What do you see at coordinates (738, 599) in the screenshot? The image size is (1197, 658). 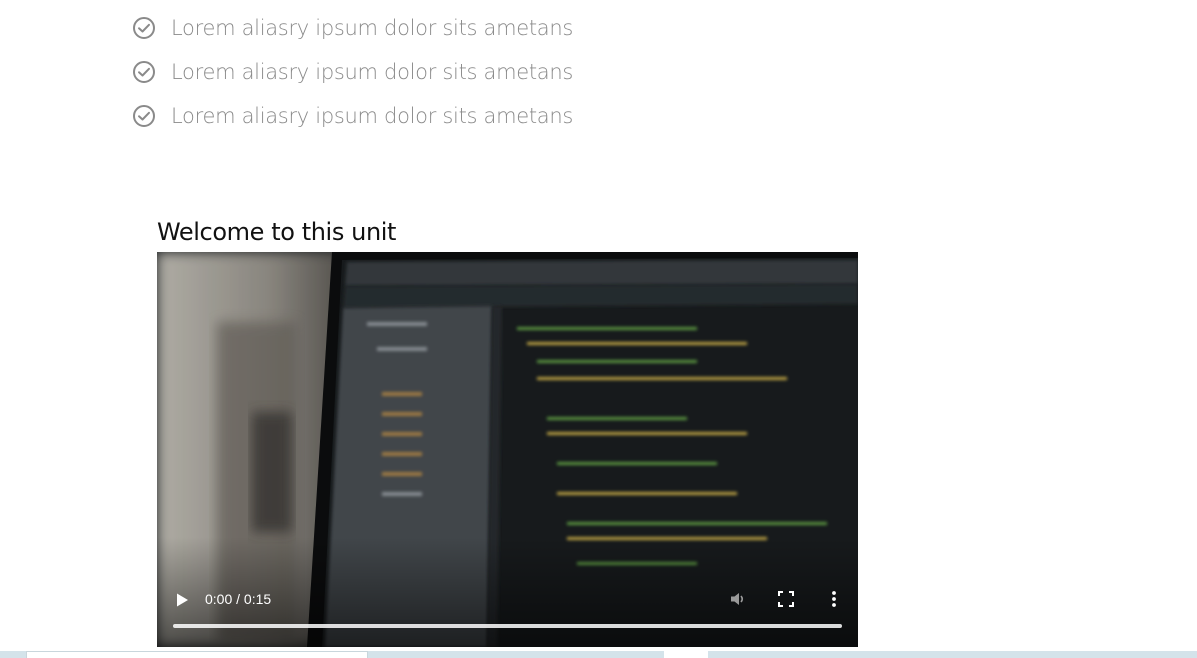 I see `volume-icon` at bounding box center [738, 599].